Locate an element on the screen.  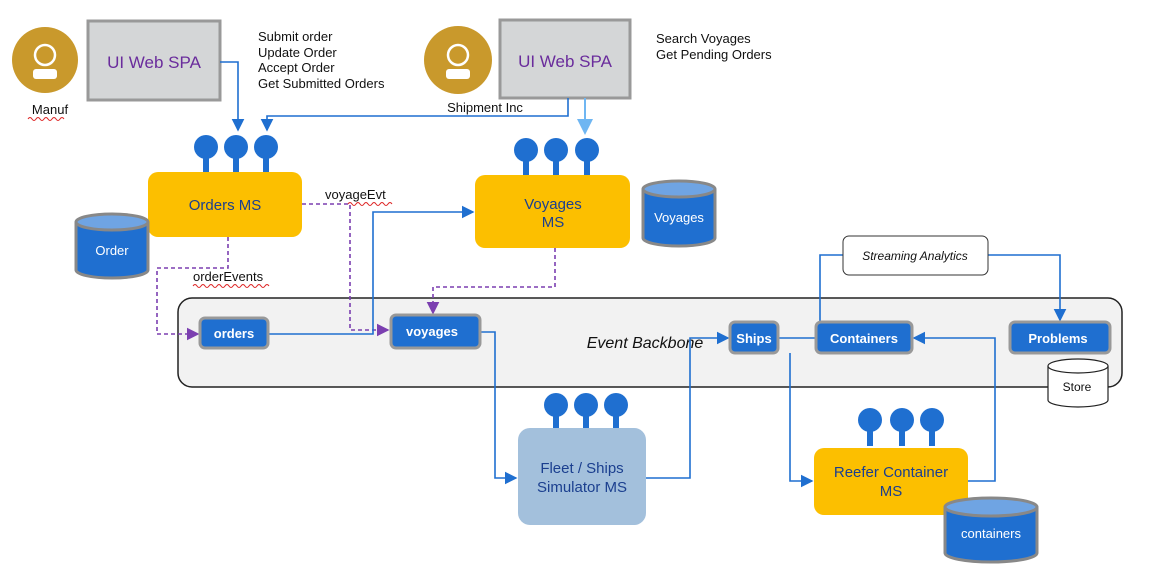
svg-text: Reefer Container is located at coordinates (891, 472).